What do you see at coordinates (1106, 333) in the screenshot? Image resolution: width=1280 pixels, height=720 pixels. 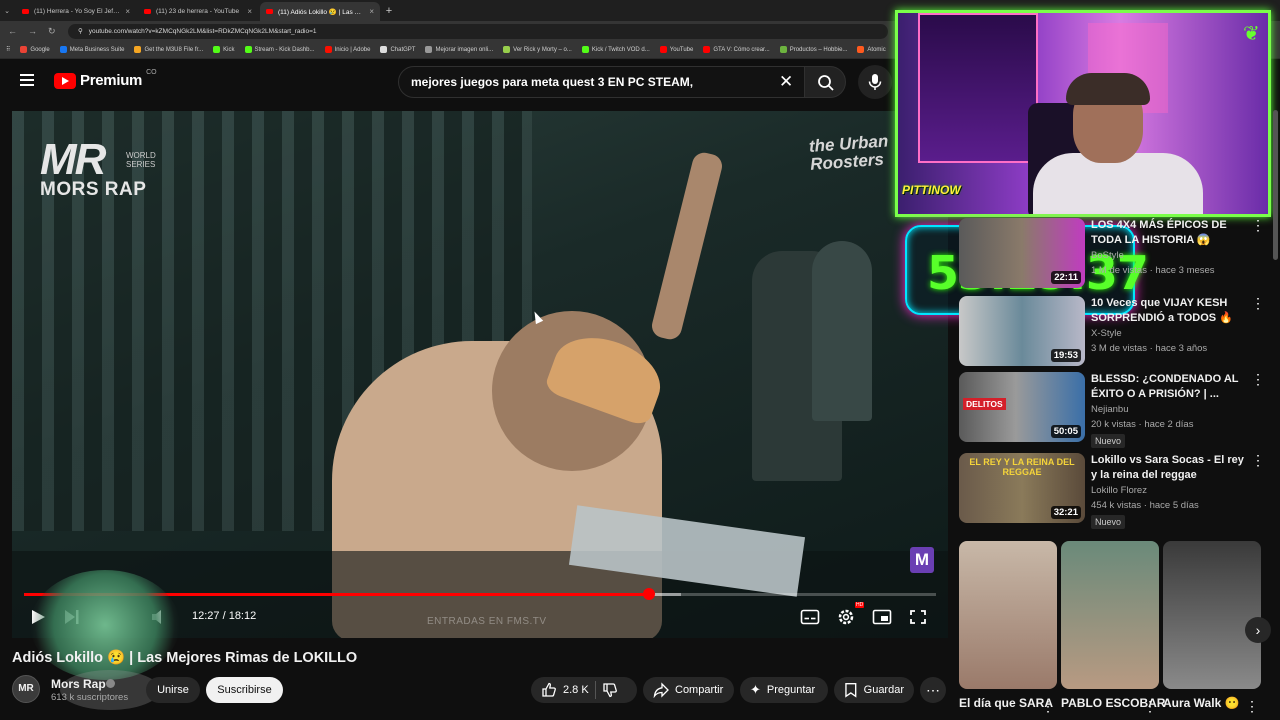 I see `rec-channel: X-Style` at bounding box center [1106, 333].